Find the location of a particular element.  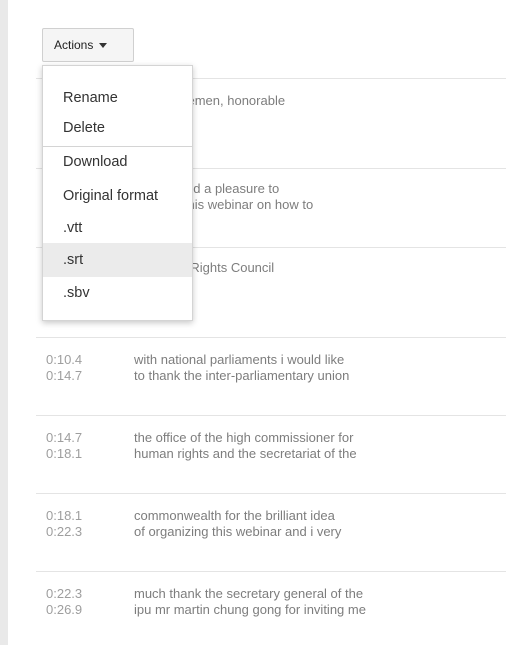

caption-line: with national parliaments i would like is located at coordinates (239, 359).